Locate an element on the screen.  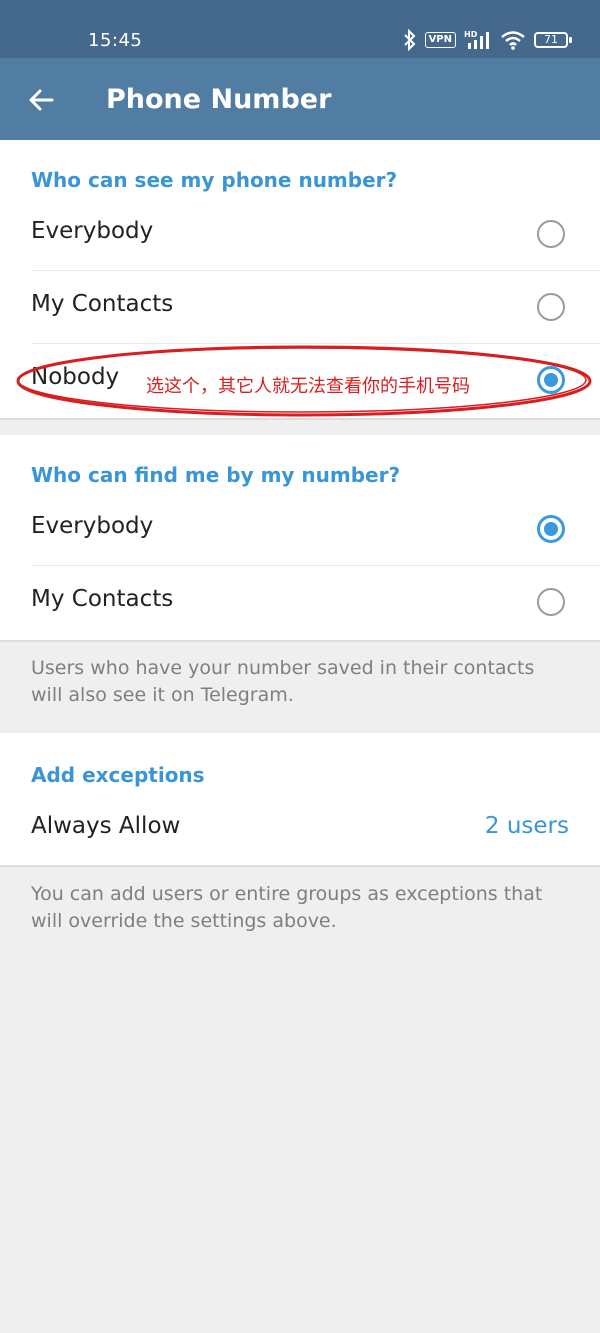
exceptions-section: Add exceptions Always Allow 2 users is located at coordinates (300, 799).